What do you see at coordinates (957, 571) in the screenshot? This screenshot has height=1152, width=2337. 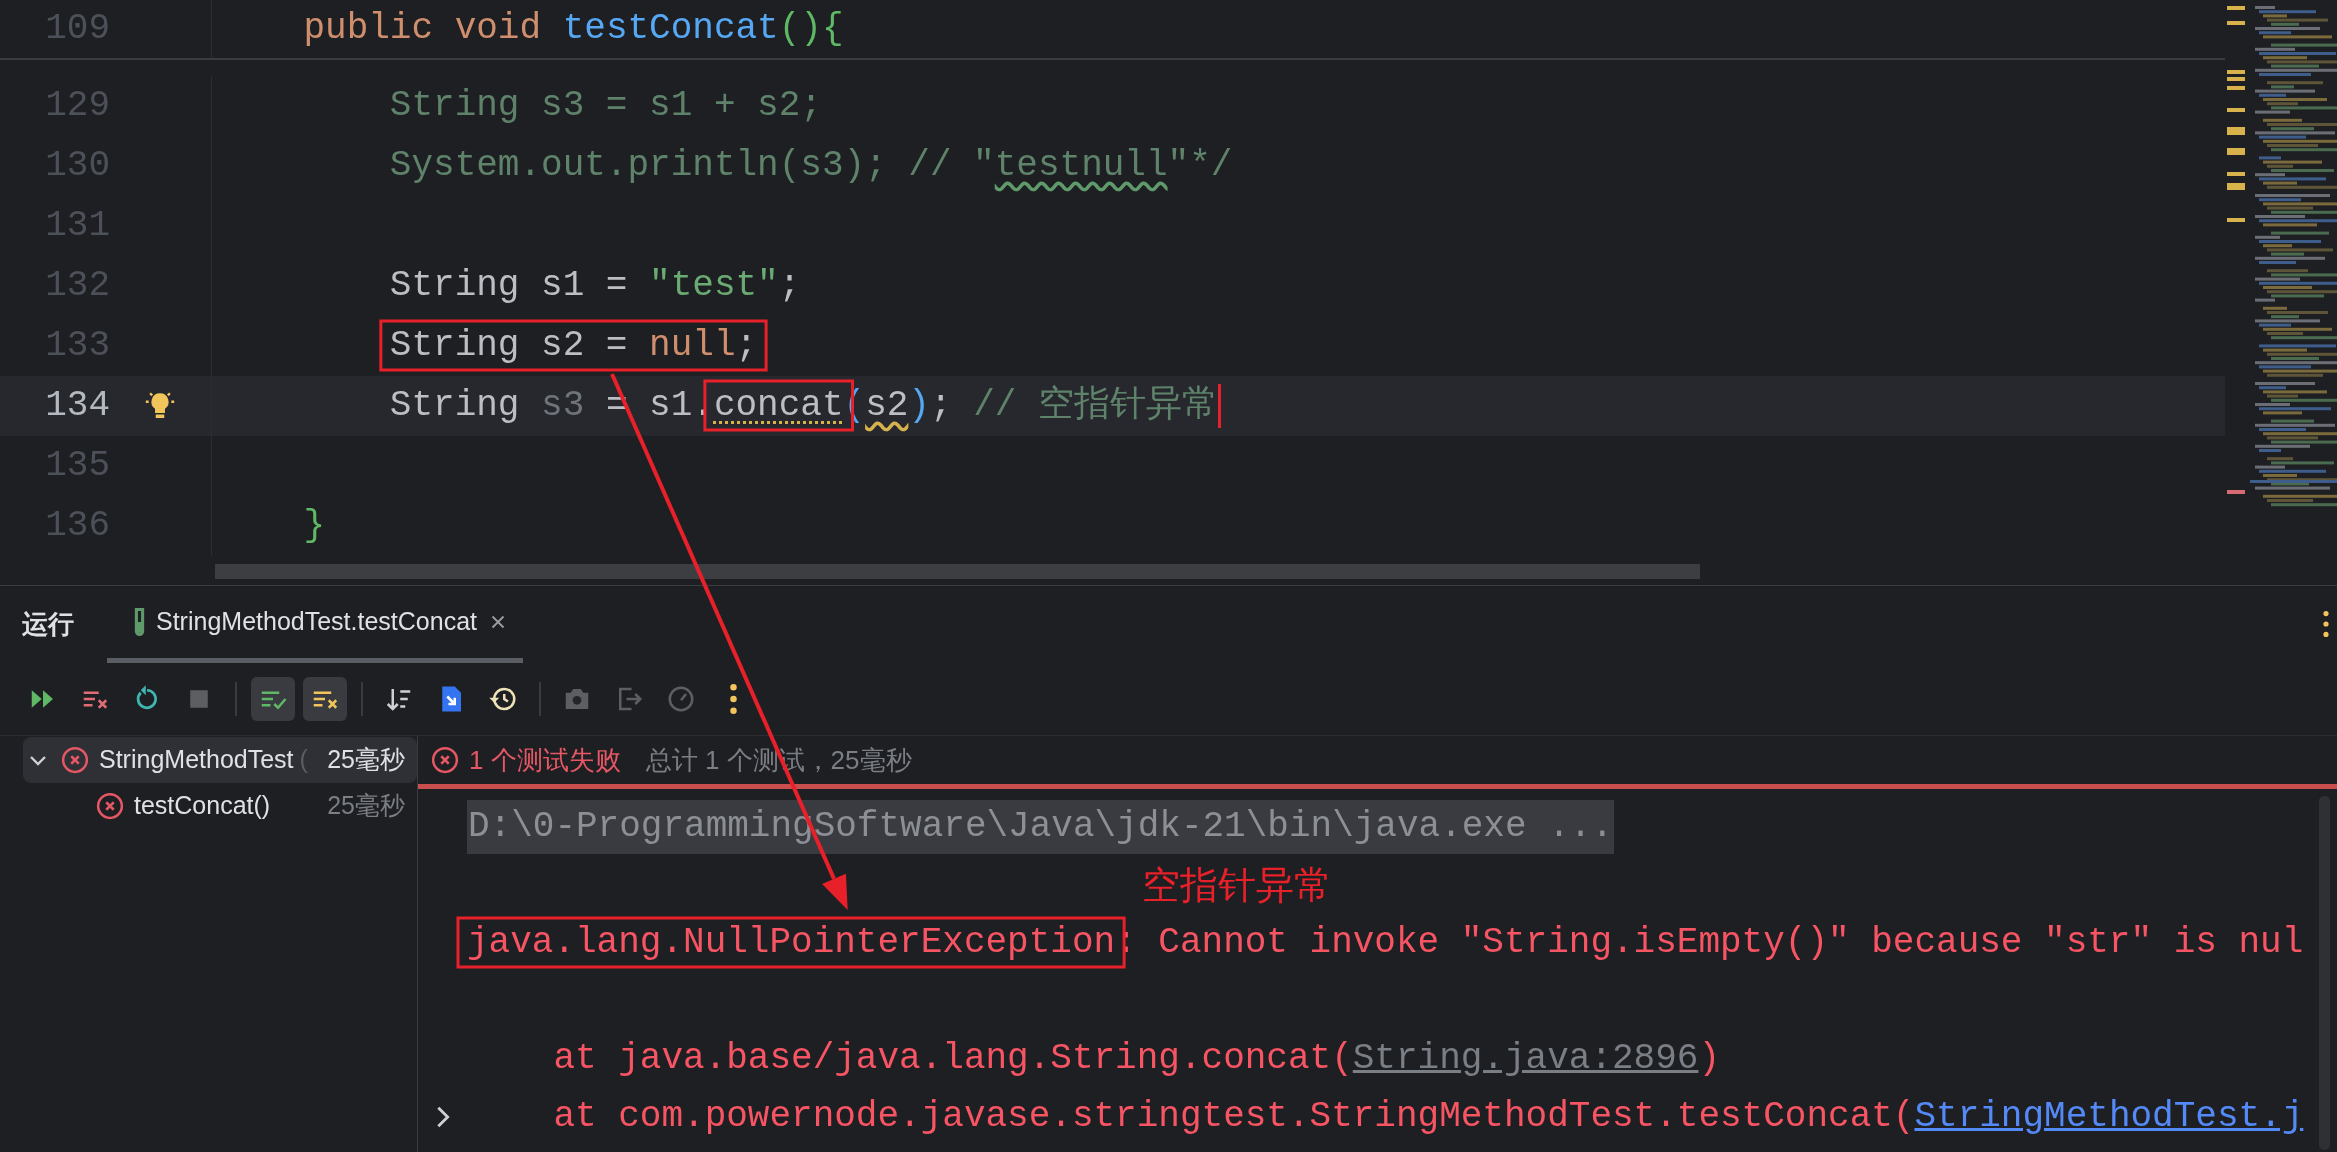 I see `scrollbar` at bounding box center [957, 571].